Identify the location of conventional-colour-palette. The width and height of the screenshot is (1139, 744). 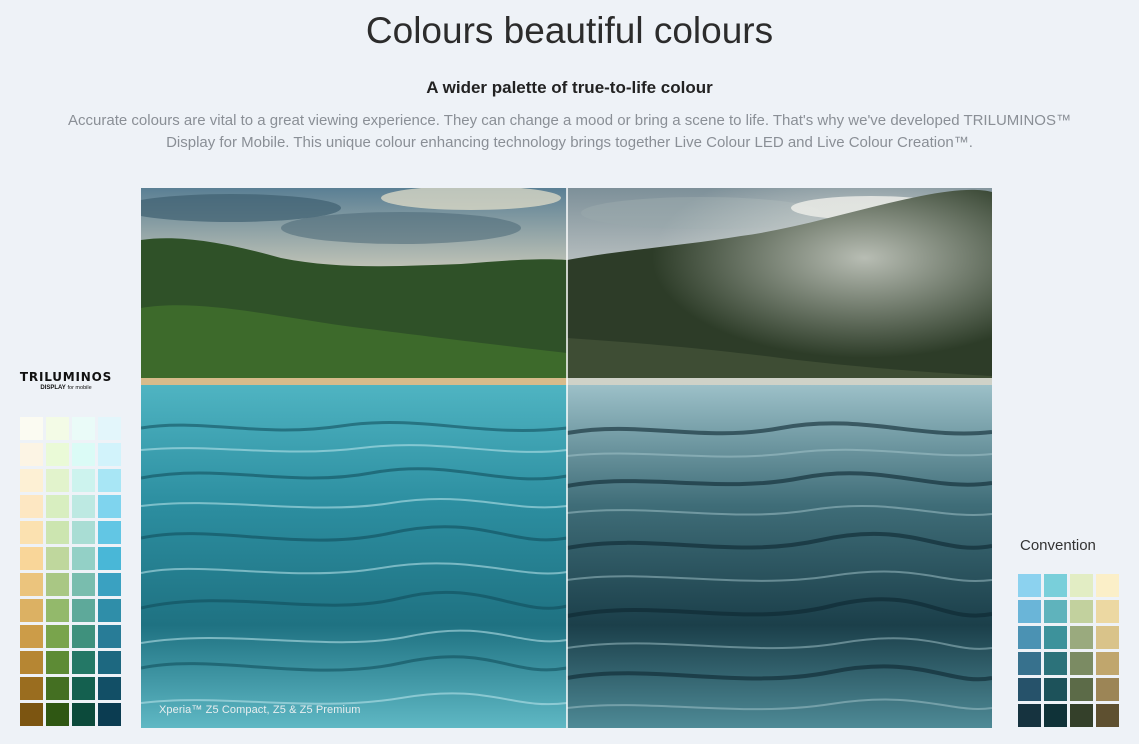
(1068, 650).